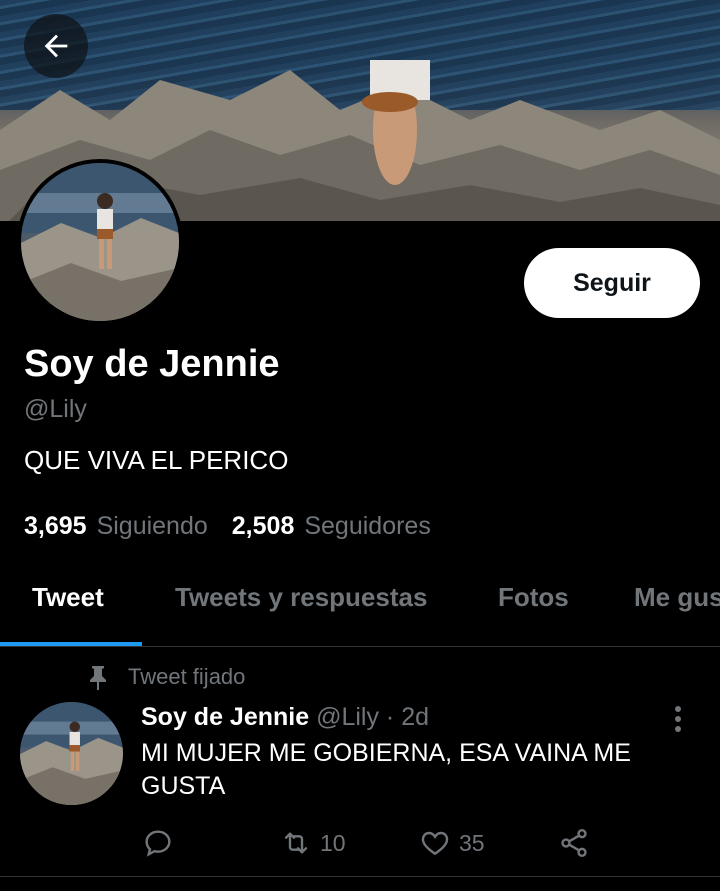 Image resolution: width=720 pixels, height=891 pixels. Describe the element at coordinates (360, 876) in the screenshot. I see `tweet-divider` at that location.